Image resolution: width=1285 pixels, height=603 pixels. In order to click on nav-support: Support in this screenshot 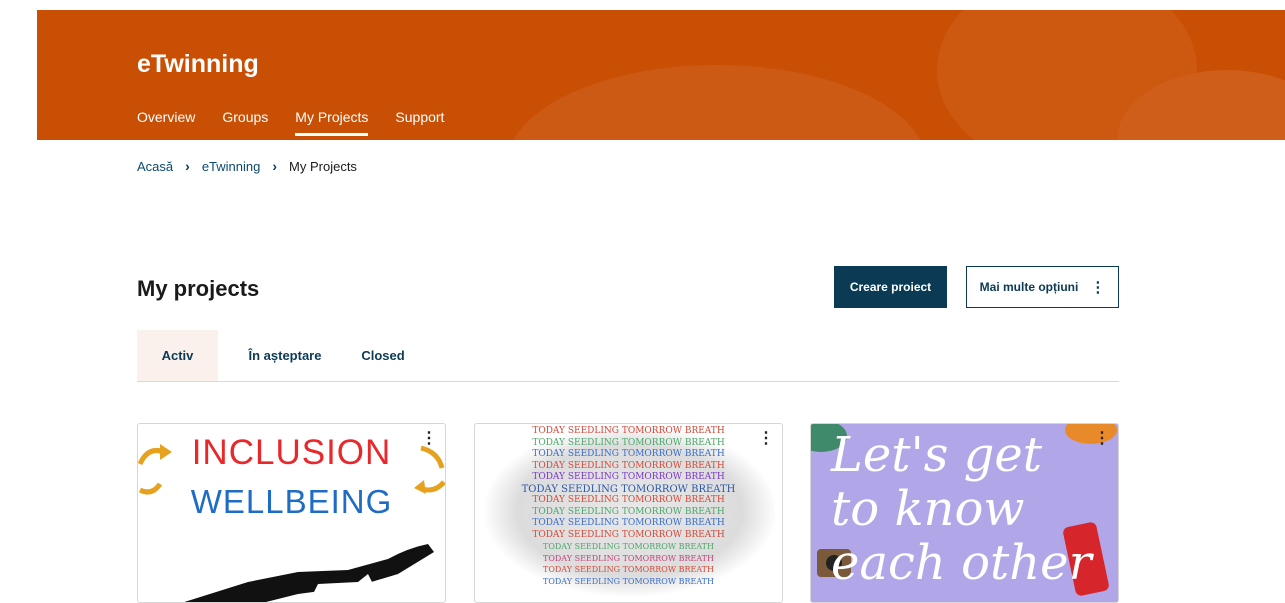, I will do `click(419, 122)`.